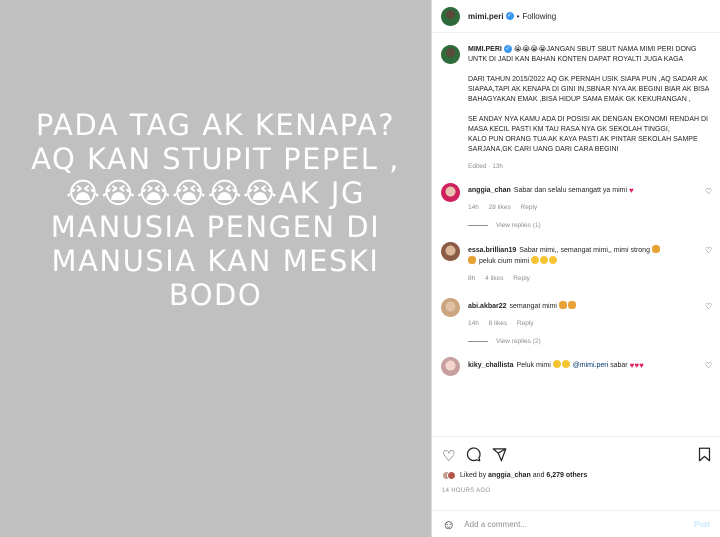 The width and height of the screenshot is (720, 537). Describe the element at coordinates (486, 166) in the screenshot. I see `caption-meta: Edited · 13h` at that location.